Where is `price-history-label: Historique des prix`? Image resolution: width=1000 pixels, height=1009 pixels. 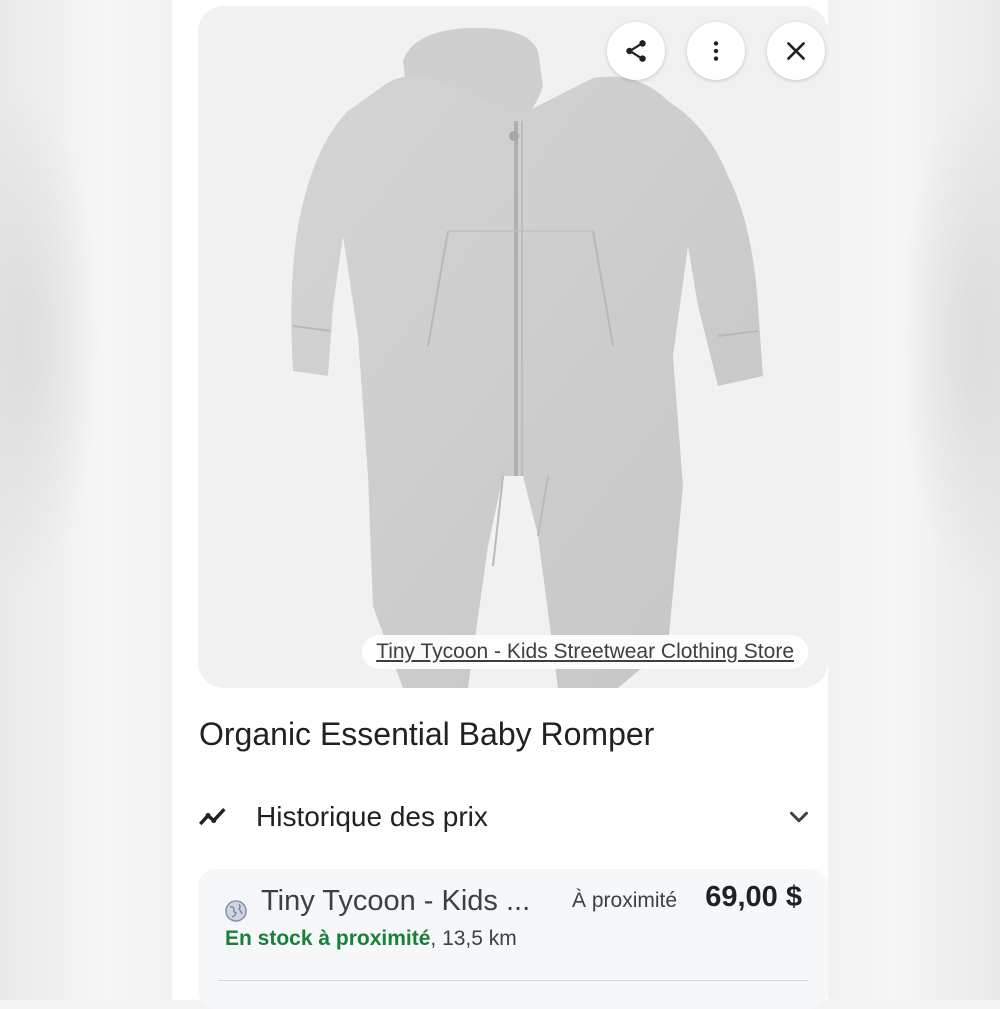
price-history-label: Historique des prix is located at coordinates (372, 816).